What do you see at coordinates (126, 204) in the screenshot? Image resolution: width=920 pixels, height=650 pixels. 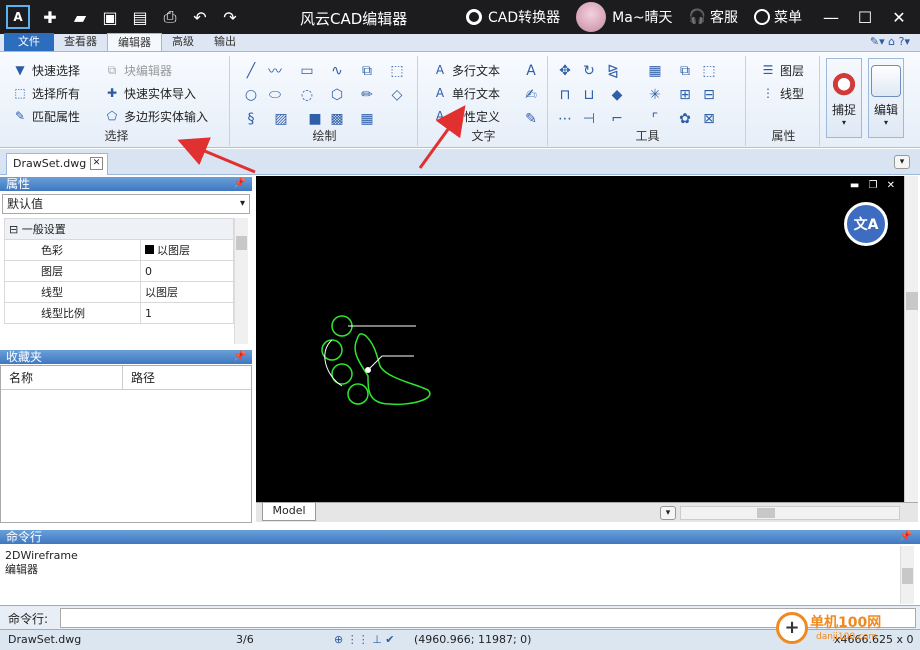 I see `properties-dropdown: 默认值 ▾` at bounding box center [126, 204].